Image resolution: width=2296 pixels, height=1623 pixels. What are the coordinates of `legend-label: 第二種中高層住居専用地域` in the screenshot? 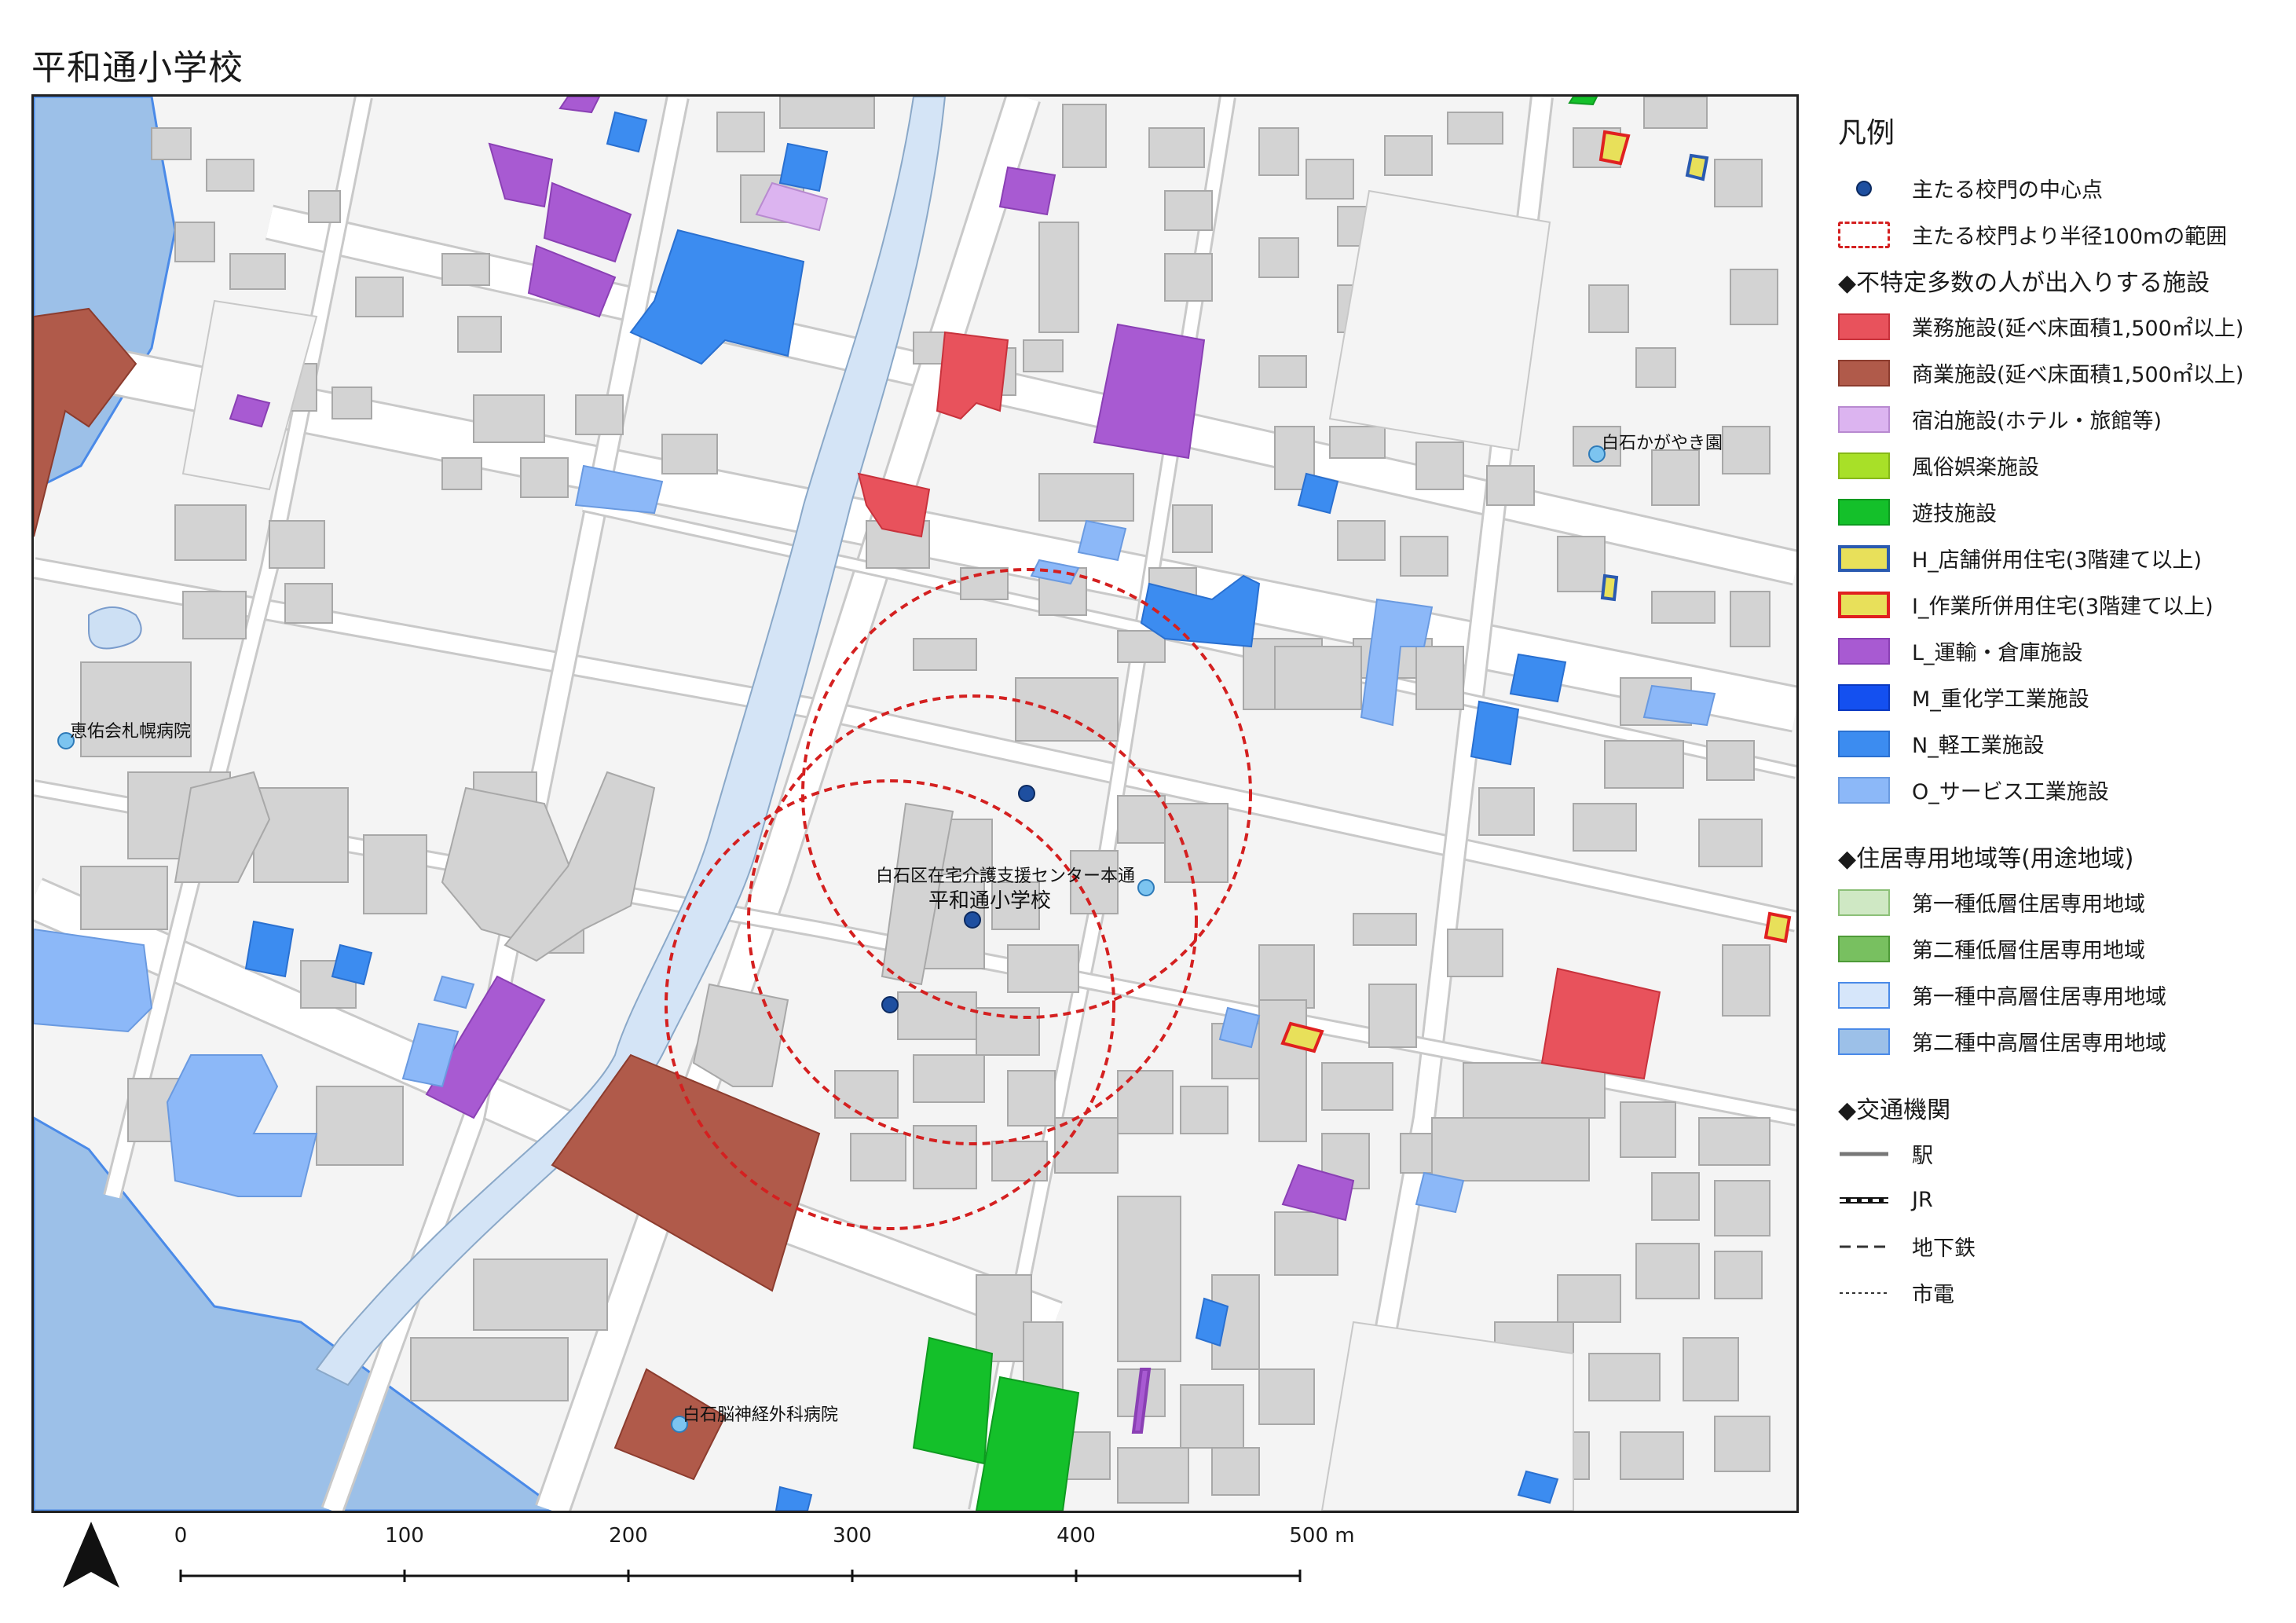 It's located at (2039, 1043).